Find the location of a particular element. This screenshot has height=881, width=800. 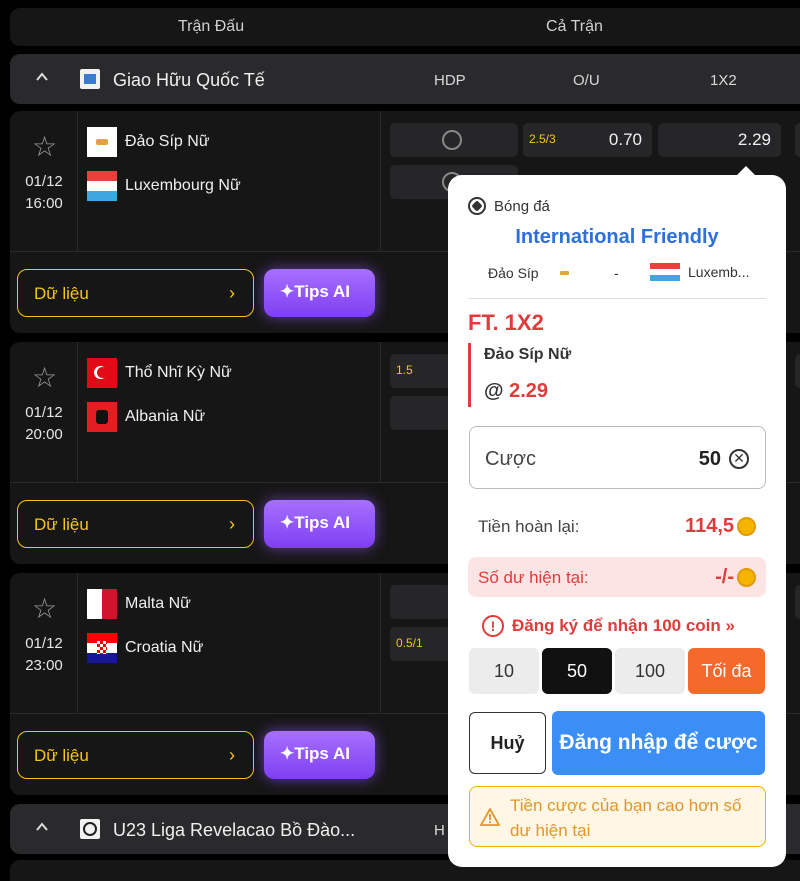

odds-value: 2.29 is located at coordinates (529, 391).